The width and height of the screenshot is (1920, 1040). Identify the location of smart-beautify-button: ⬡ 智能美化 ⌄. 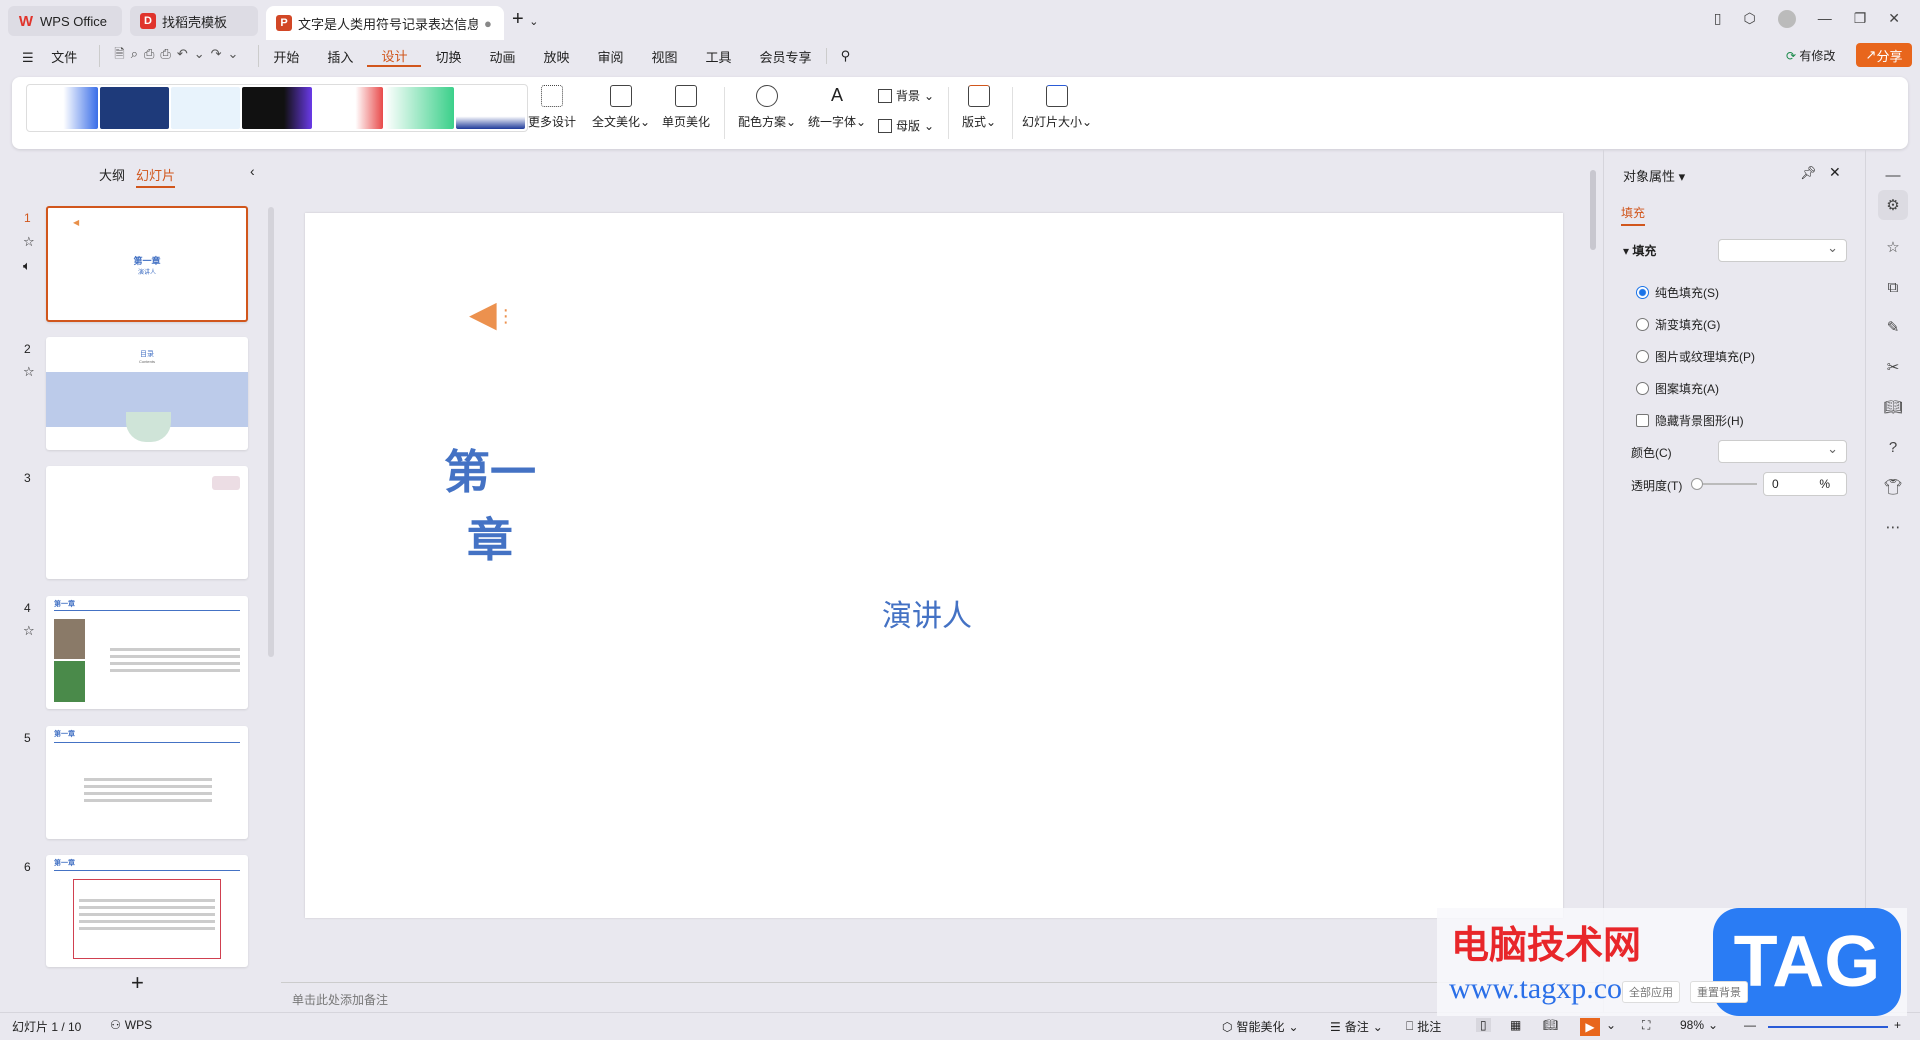
(1260, 1026).